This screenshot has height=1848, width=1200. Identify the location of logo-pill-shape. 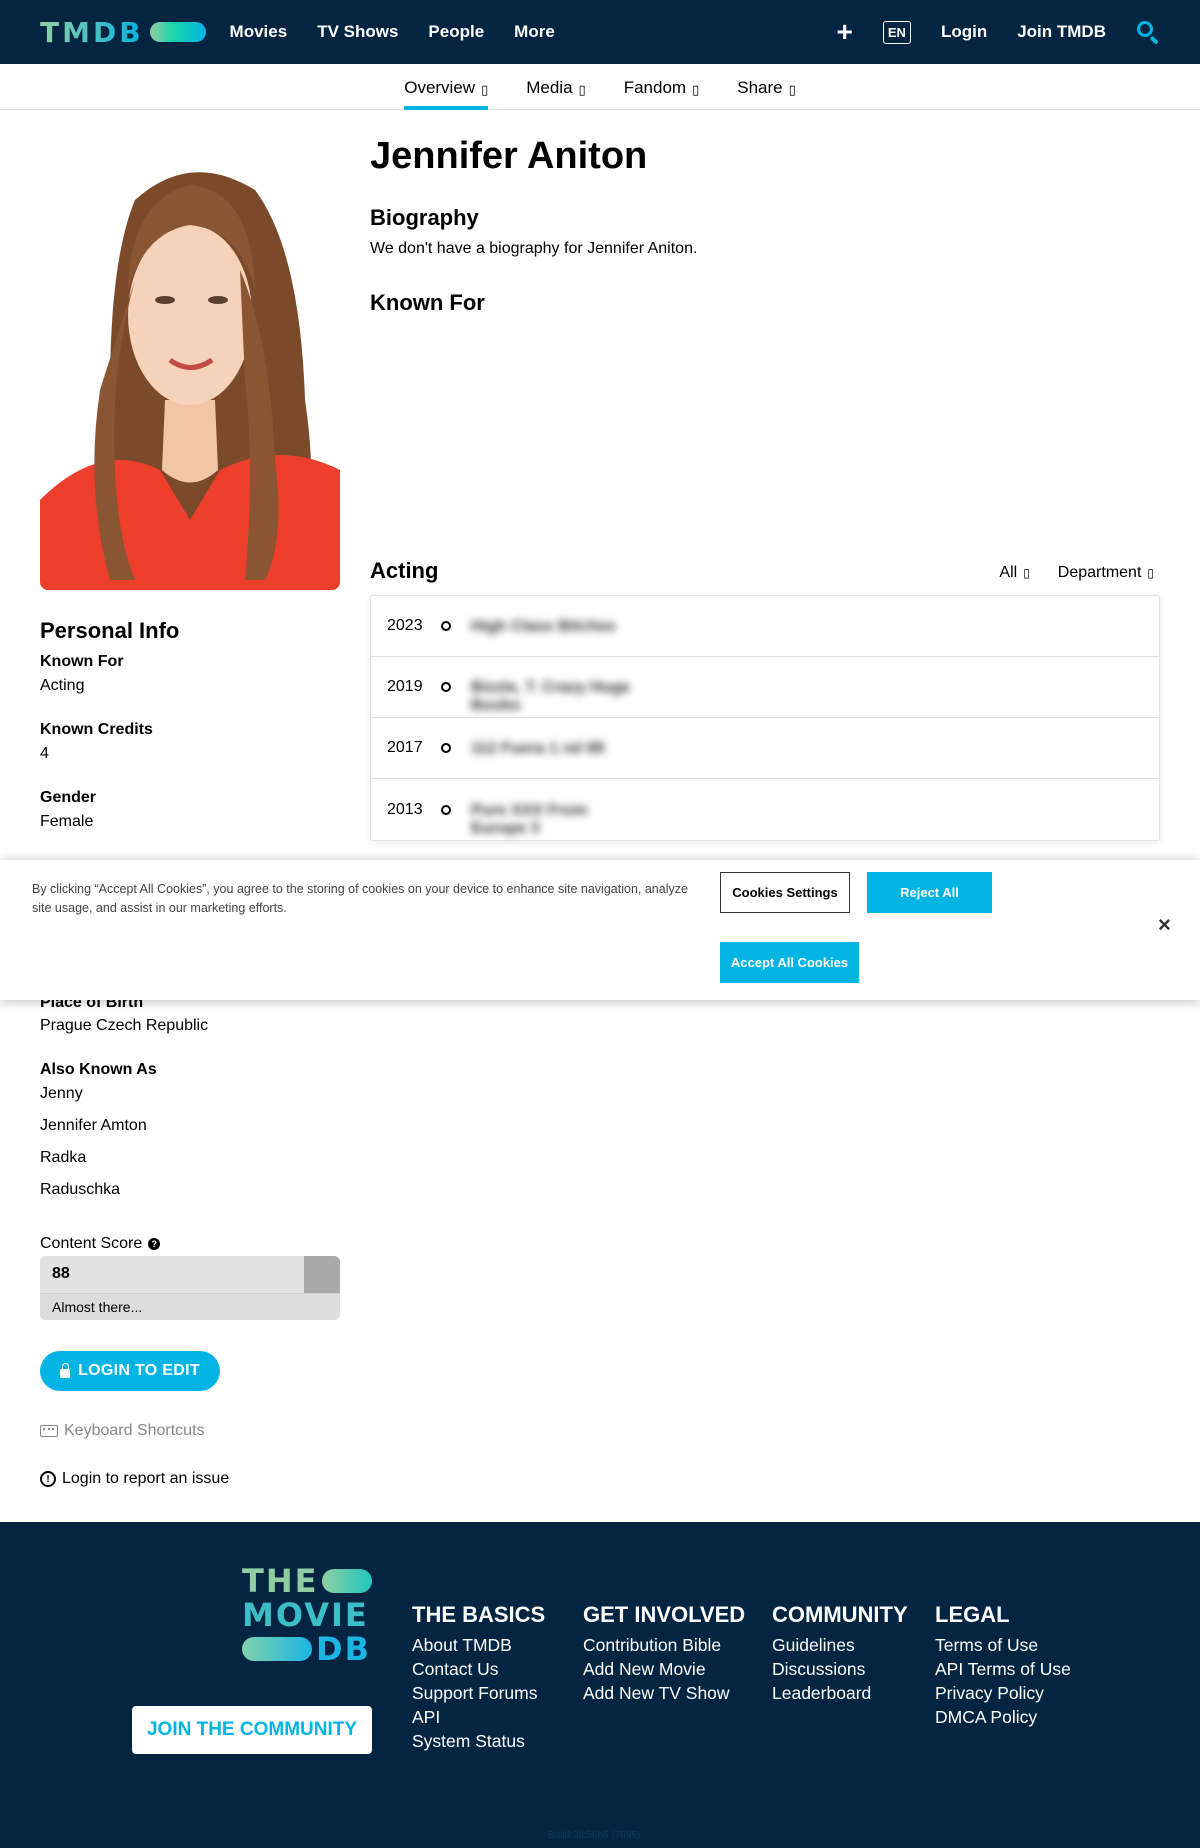
(277, 1649).